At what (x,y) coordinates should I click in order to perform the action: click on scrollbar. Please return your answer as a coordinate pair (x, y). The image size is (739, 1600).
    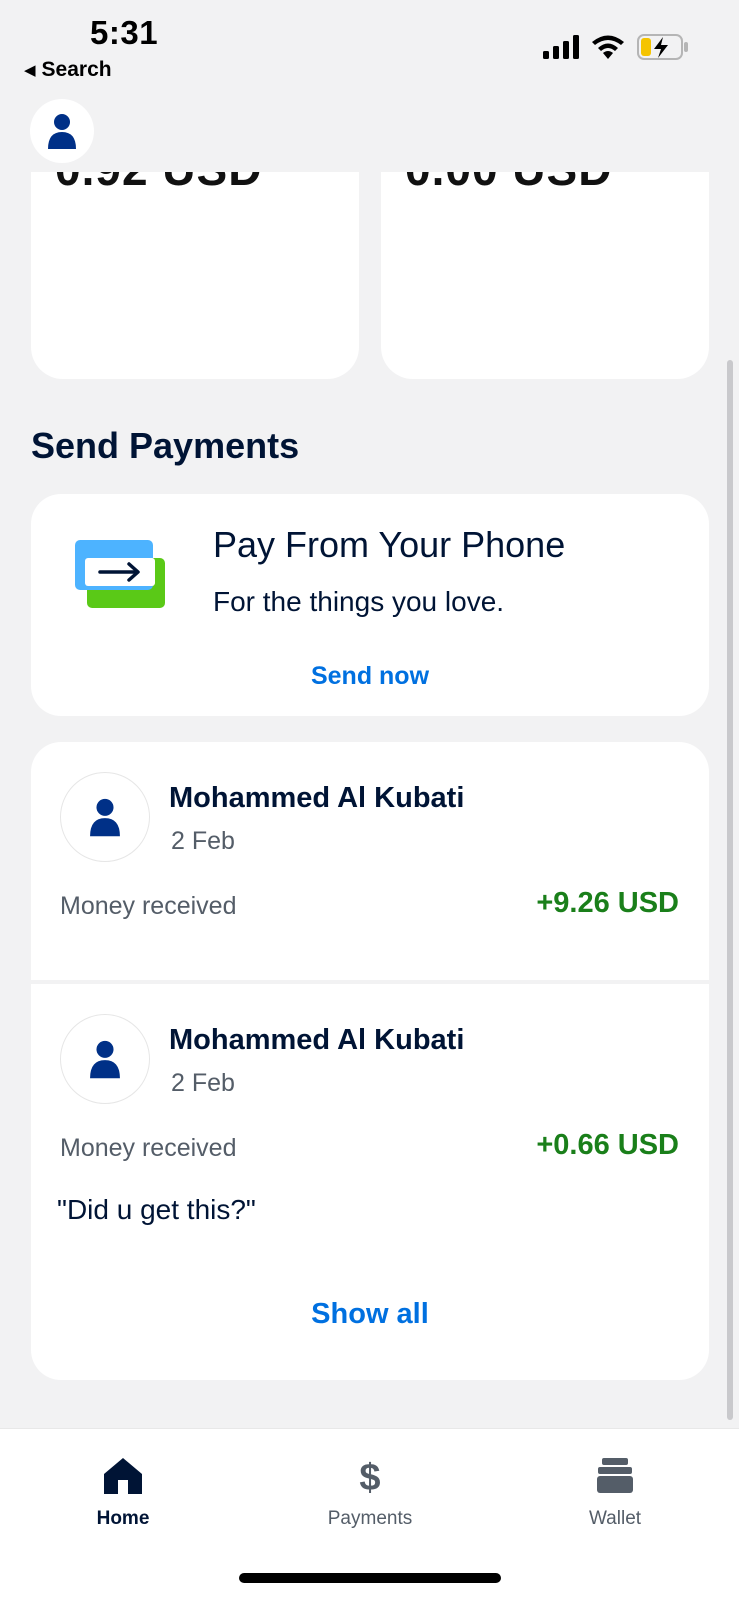
    Looking at the image, I should click on (730, 890).